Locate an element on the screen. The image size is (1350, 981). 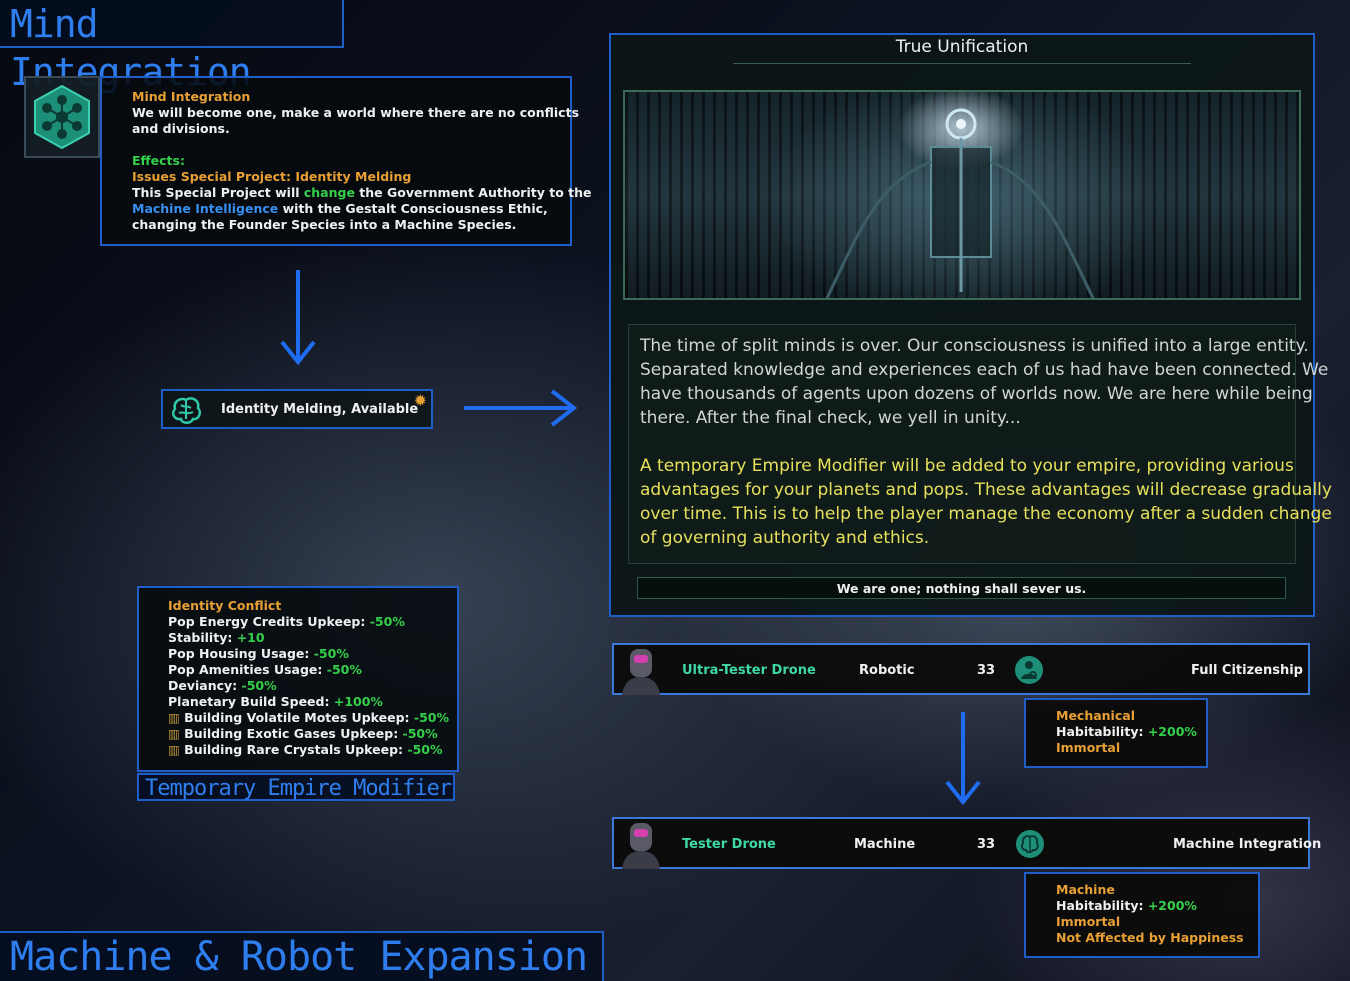
event-response-label: We are one; nothing shall sever us. is located at coordinates (961, 588).